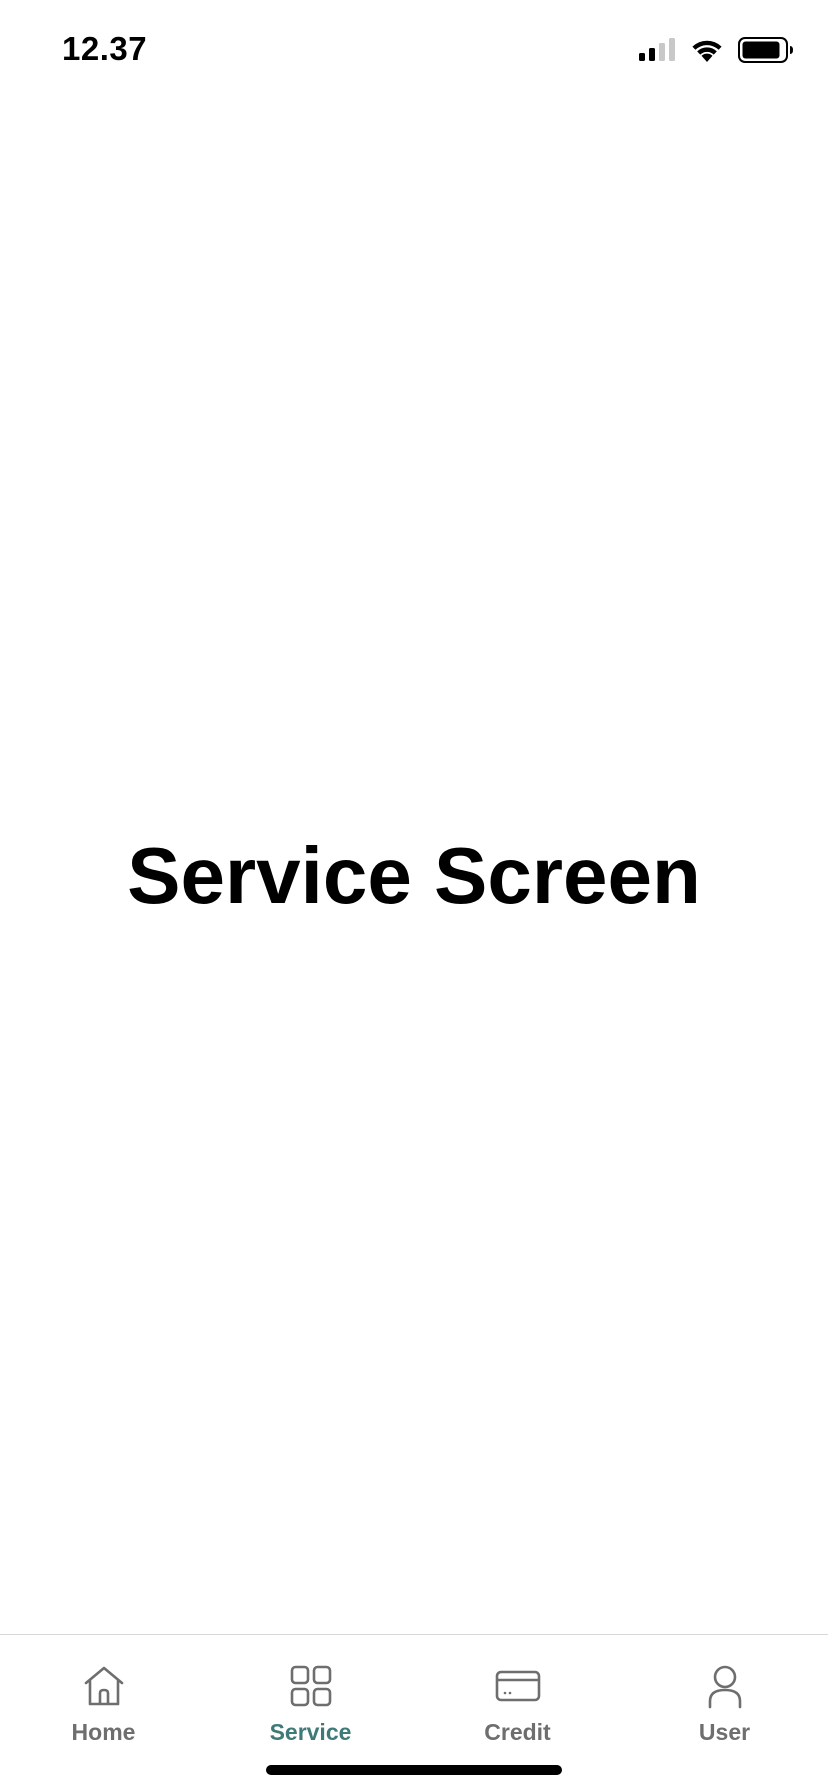  Describe the element at coordinates (105, 48) in the screenshot. I see `status-time: 12.37` at that location.